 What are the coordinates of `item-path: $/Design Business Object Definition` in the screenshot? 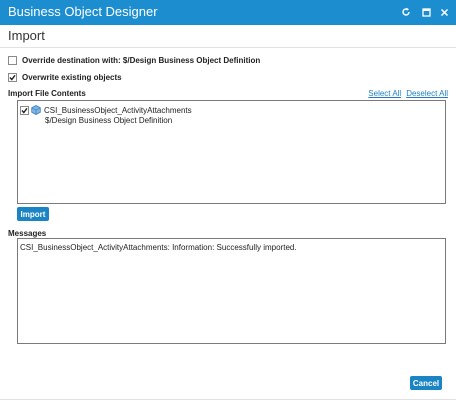 It's located at (109, 120).